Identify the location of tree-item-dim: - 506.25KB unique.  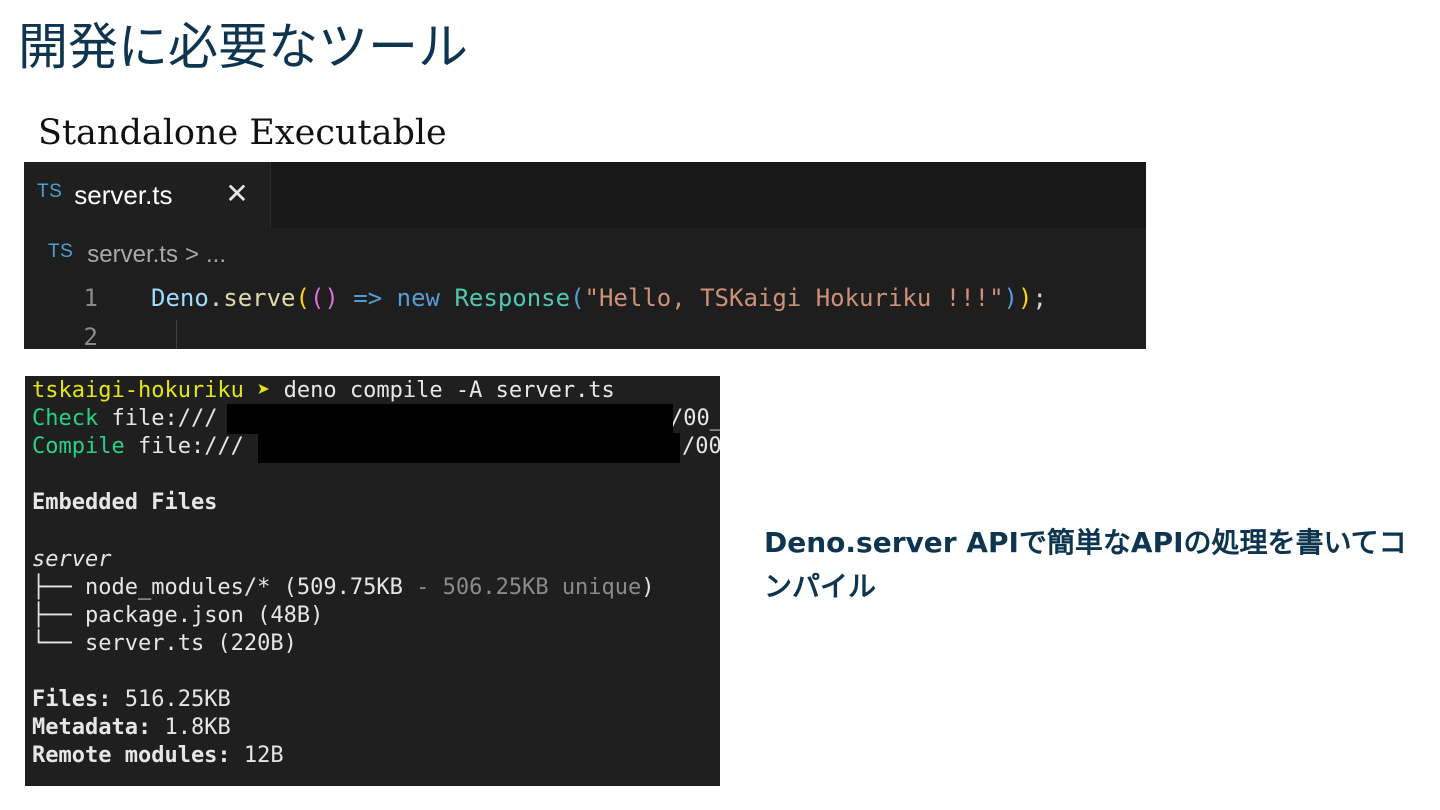
(522, 587).